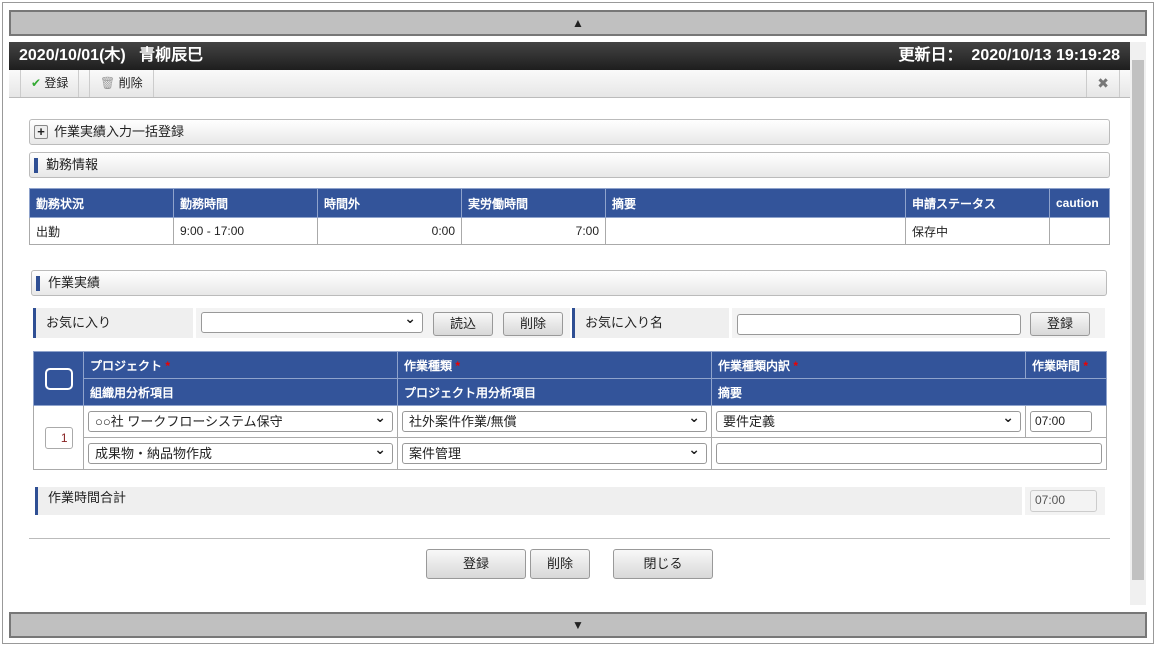 Image resolution: width=1156 pixels, height=646 pixels. What do you see at coordinates (1066, 365) in the screenshot?
I see `col-header: 作業時間 *` at bounding box center [1066, 365].